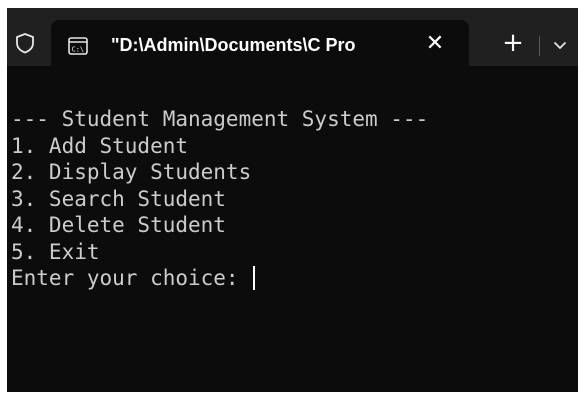  I want to click on tab-active: C:\ "D:\Admin\Documents\C Pro ✕, so click(260, 43).